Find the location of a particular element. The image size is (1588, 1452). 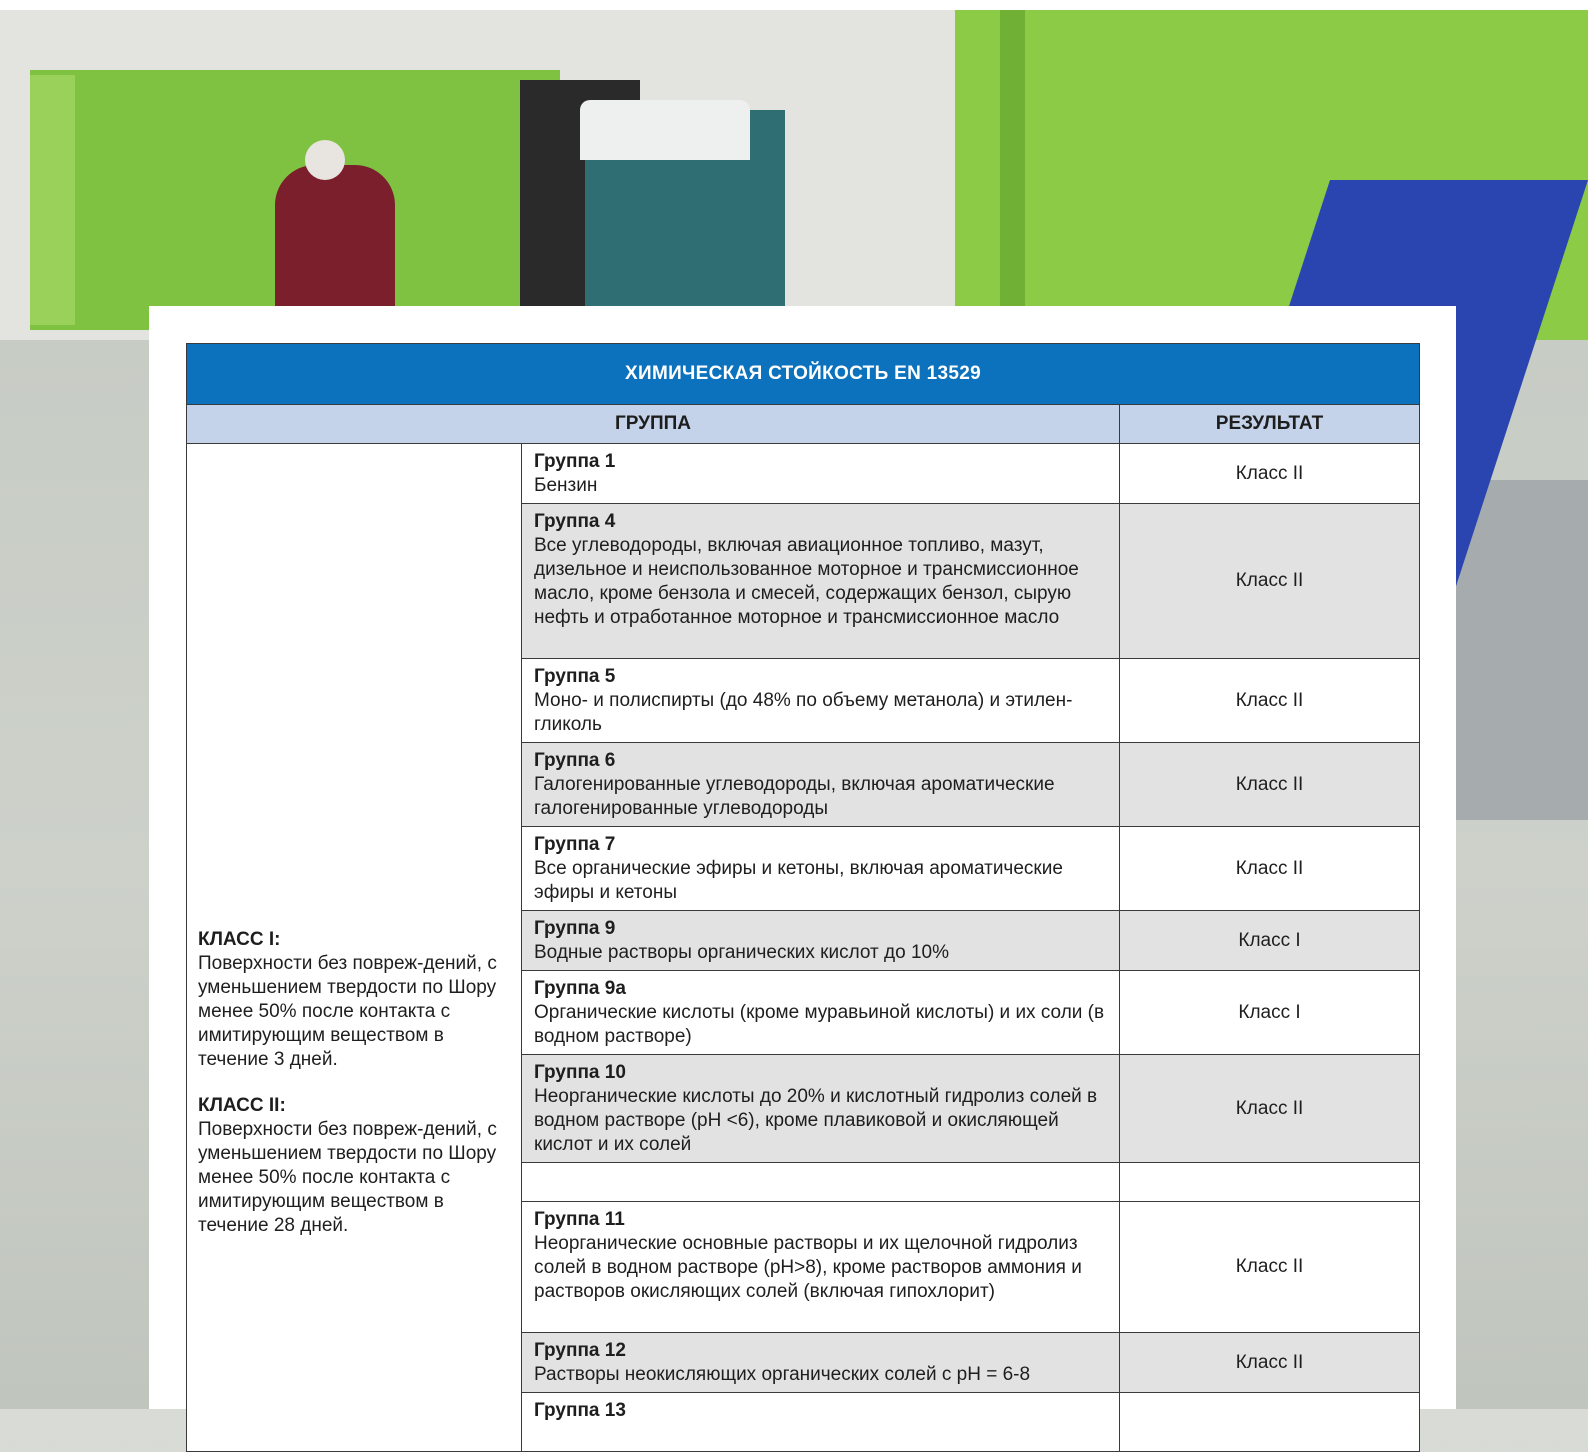

column-header-result: РЕЗУЛЬТАТ is located at coordinates (1269, 424).